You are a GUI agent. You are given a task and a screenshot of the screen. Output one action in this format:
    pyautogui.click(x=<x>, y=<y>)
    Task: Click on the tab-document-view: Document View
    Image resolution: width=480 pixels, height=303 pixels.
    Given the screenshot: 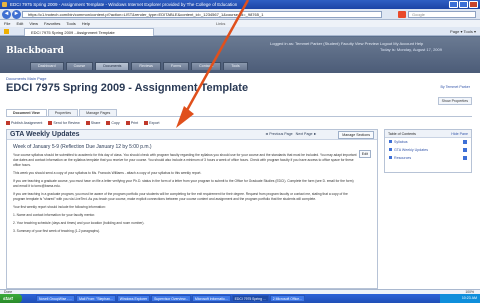 What is the action you would take?
    pyautogui.click(x=26, y=112)
    